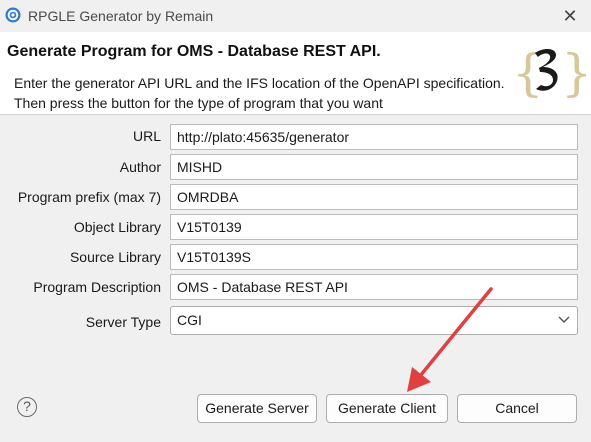  What do you see at coordinates (374, 320) in the screenshot?
I see `server-type-select: CGI` at bounding box center [374, 320].